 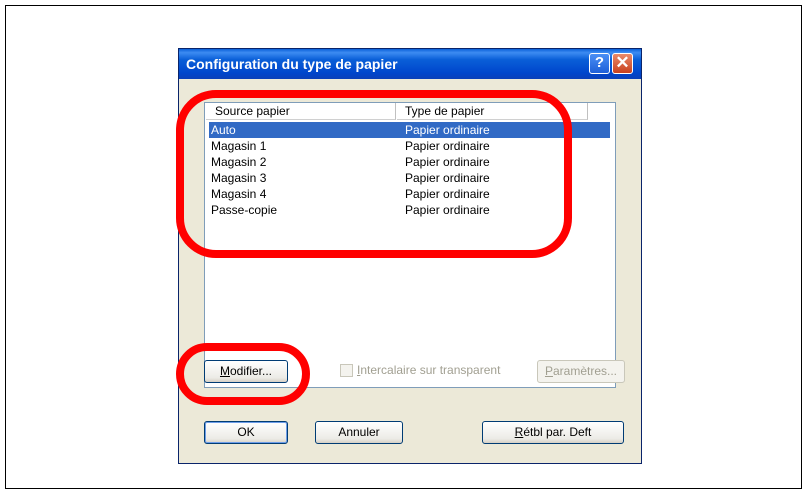 I want to click on ok-button: OK, so click(x=246, y=432).